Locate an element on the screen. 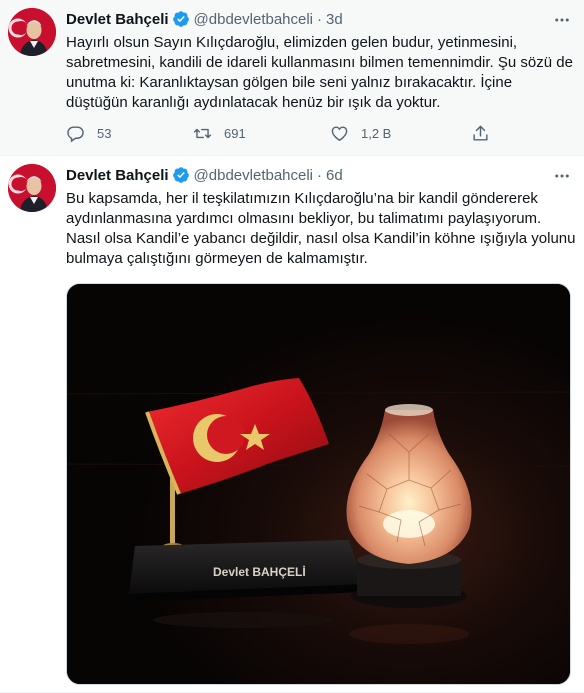  reply-icon is located at coordinates (75, 133).